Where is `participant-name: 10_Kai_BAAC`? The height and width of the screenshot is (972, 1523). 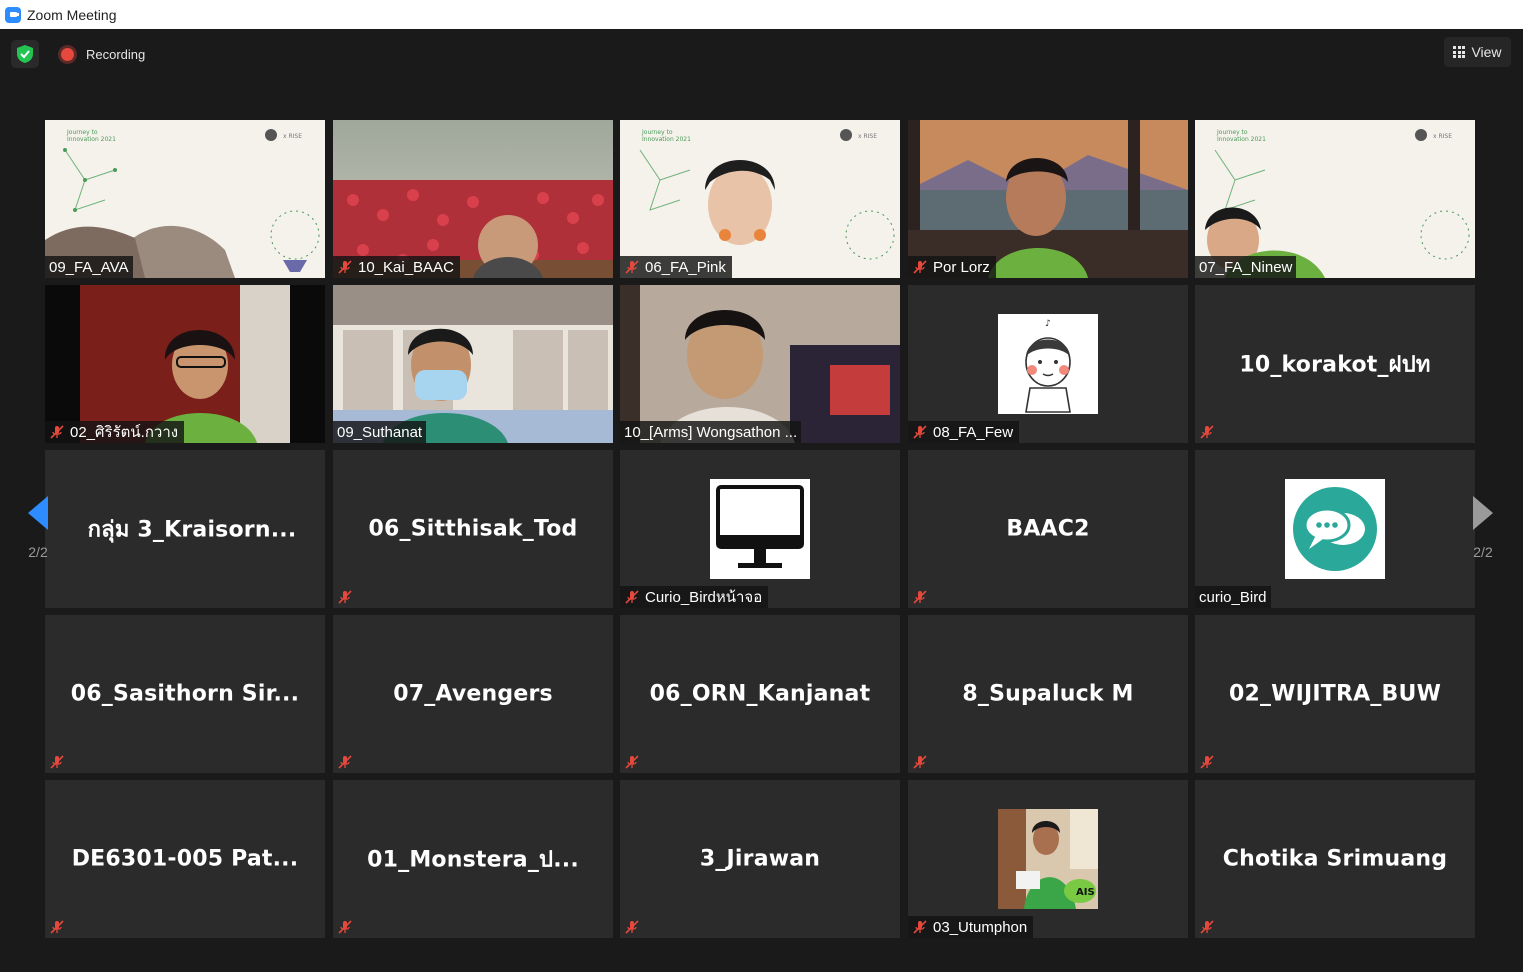
participant-name: 10_Kai_BAAC is located at coordinates (406, 267).